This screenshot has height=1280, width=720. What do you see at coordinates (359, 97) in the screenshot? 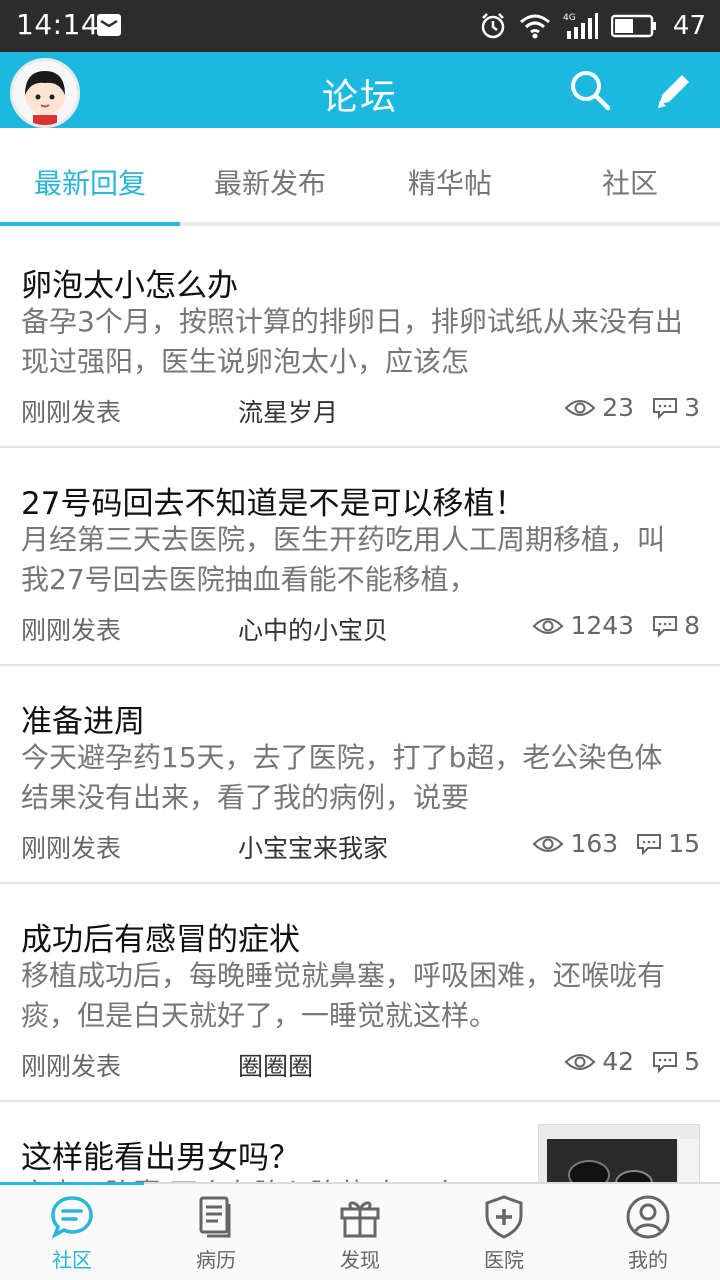
I see `page-title: 论坛` at bounding box center [359, 97].